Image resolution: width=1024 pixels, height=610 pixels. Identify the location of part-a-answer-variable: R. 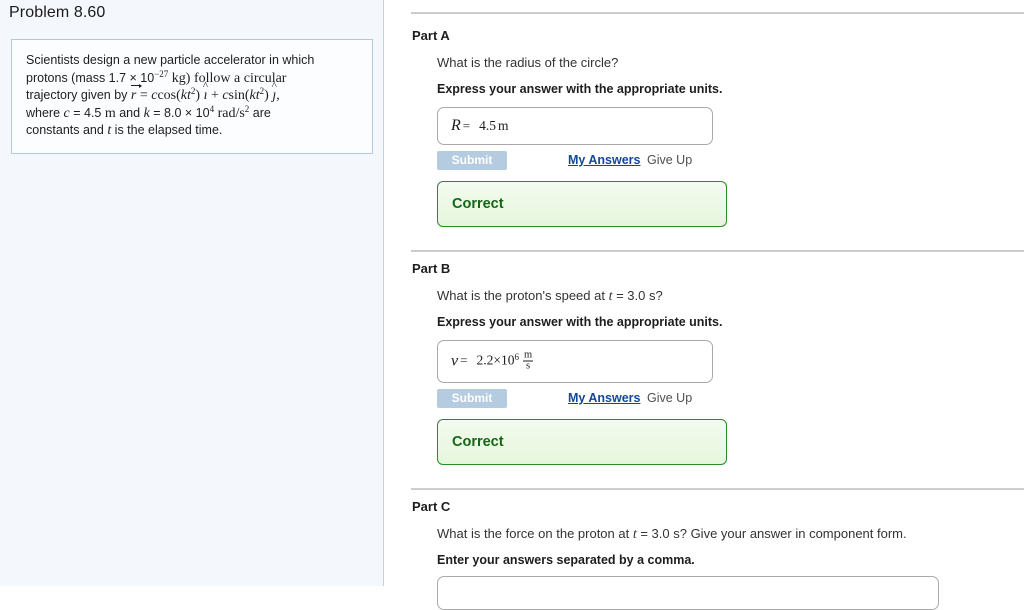
(456, 125).